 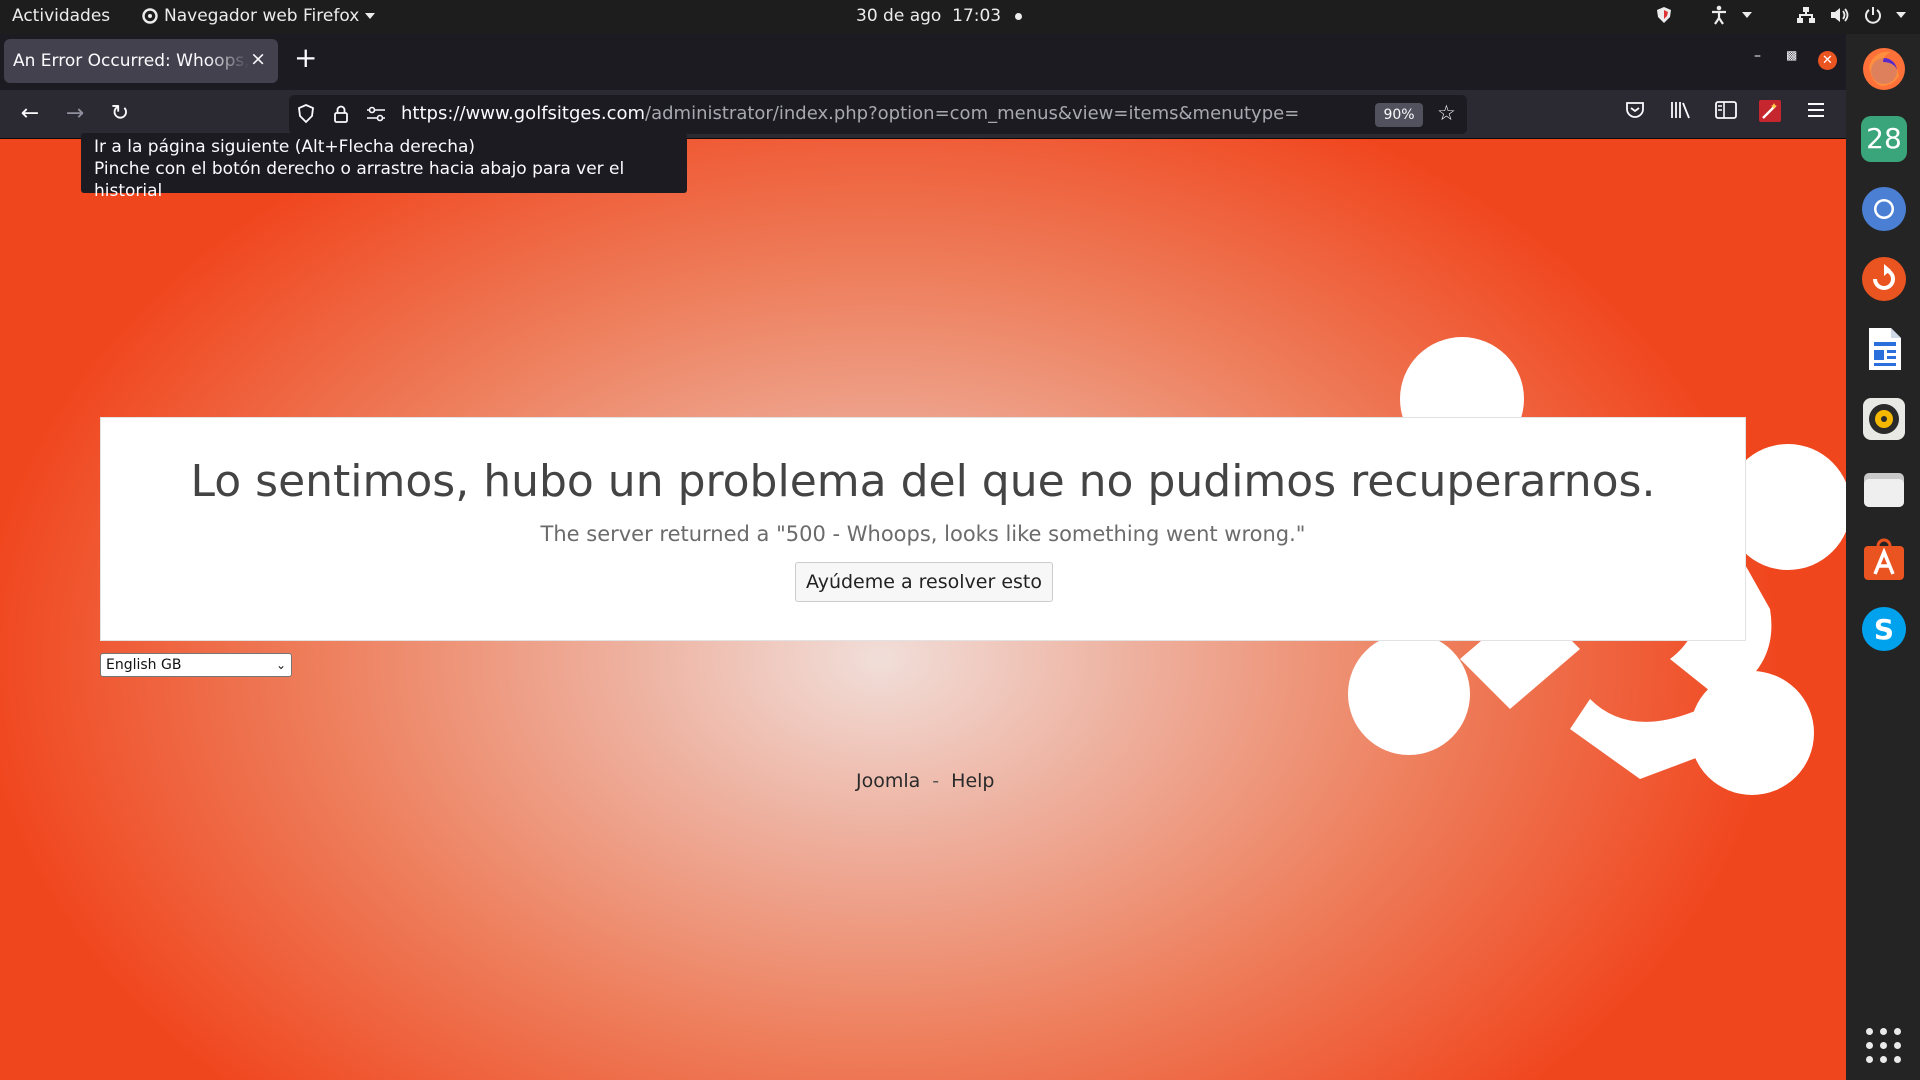 I want to click on chromium-icon, so click(x=1884, y=209).